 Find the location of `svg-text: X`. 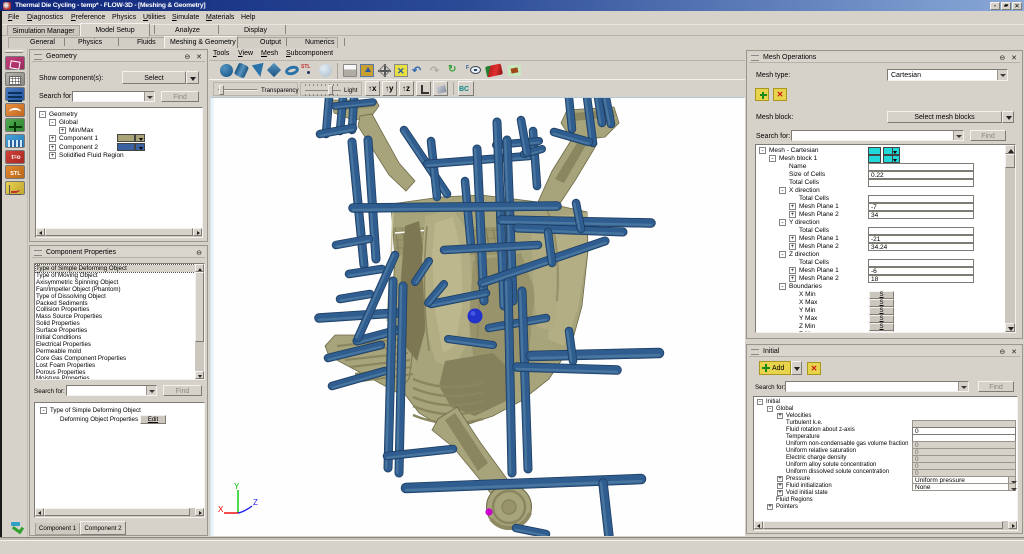

svg-text: X is located at coordinates (221, 509).